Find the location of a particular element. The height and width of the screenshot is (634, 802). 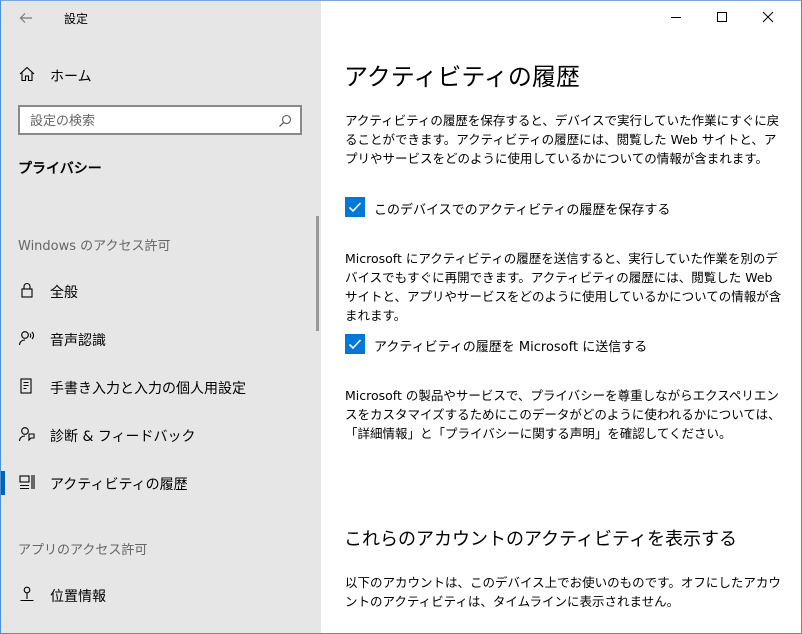

sidebar-item-label: 手書き入力と入力の個人用設定 is located at coordinates (148, 389).